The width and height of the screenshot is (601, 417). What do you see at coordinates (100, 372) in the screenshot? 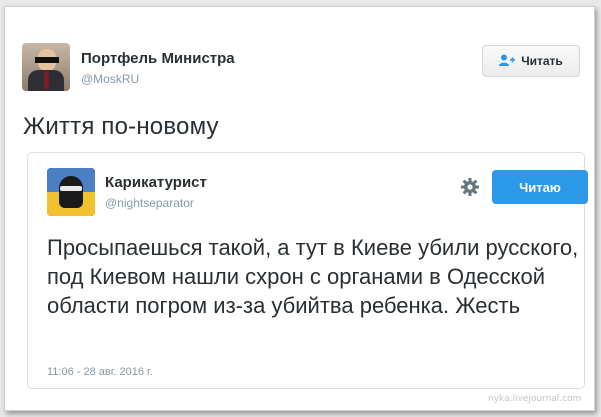
I see `quoted-tweet-timestamp: 11:06 - 28 авг. 2016 г.` at bounding box center [100, 372].